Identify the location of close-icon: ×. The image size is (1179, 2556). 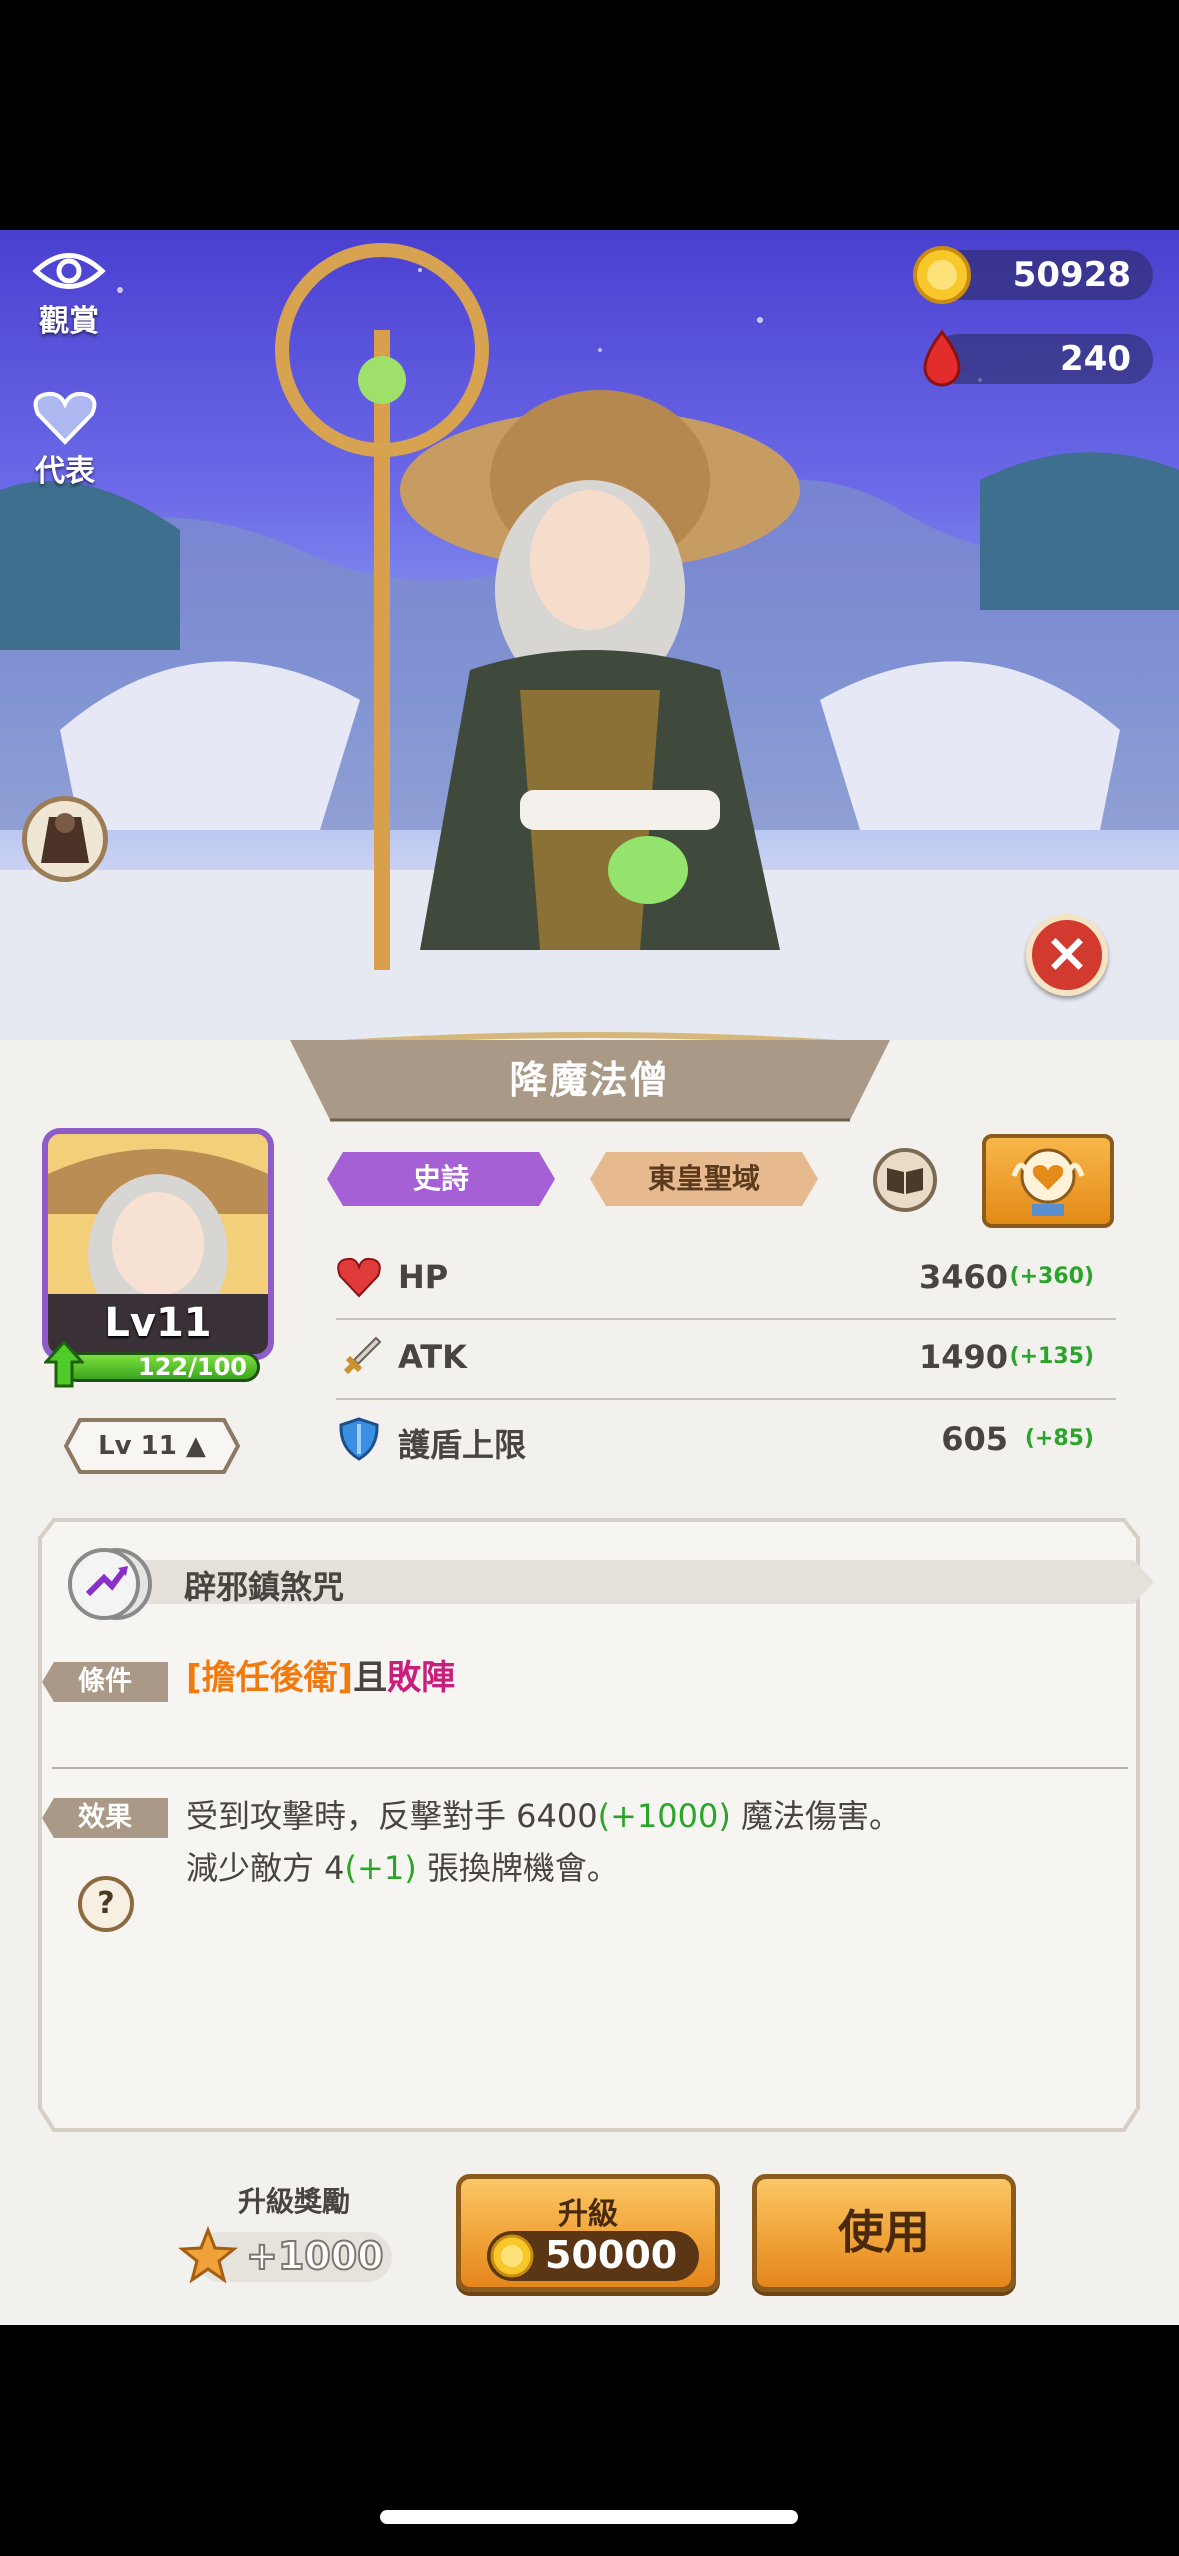
(1067, 952).